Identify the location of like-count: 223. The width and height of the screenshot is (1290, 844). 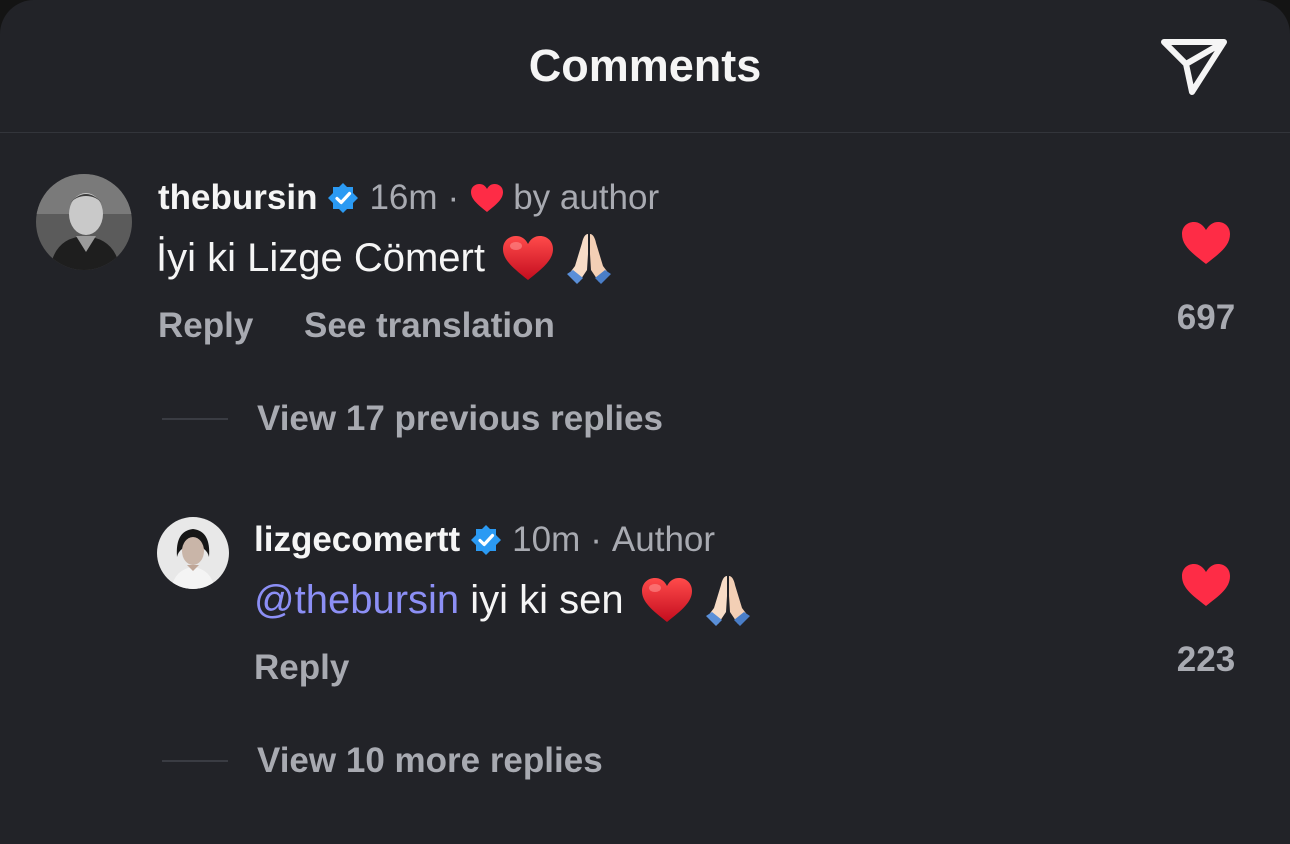
(1206, 659).